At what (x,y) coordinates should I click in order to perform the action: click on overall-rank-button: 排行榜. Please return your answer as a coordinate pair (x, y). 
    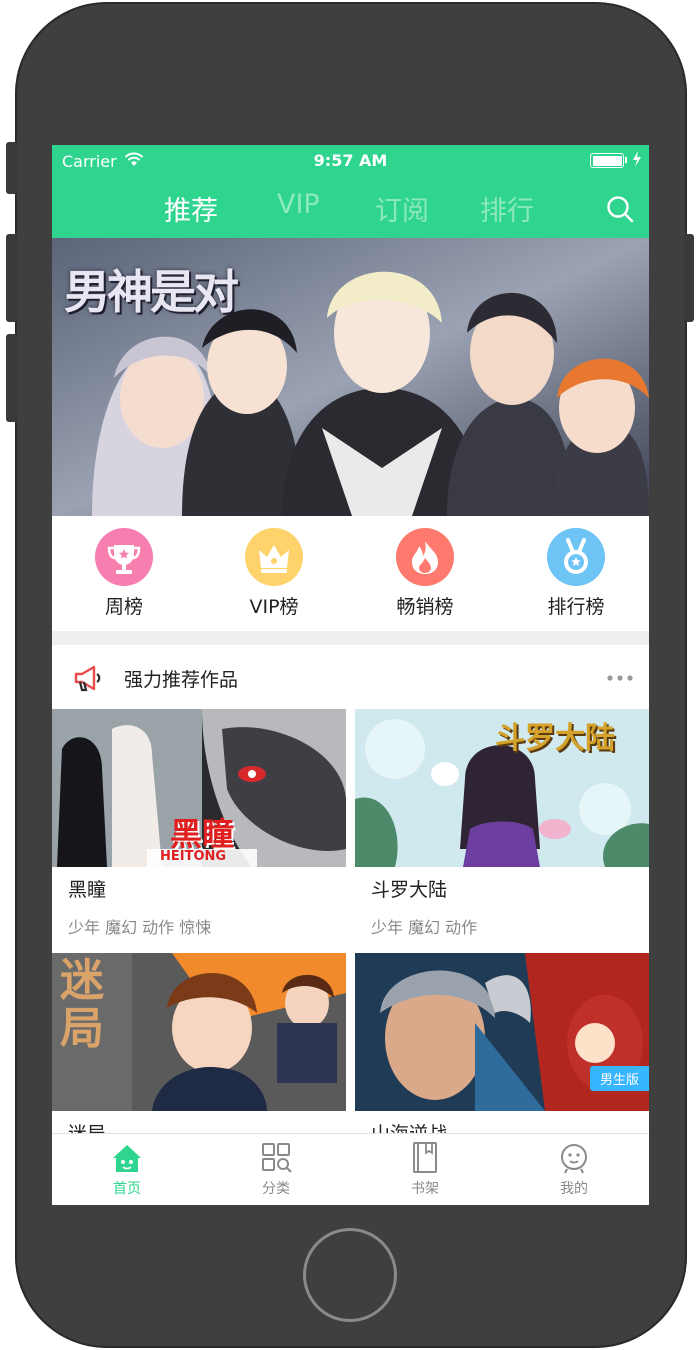
    Looking at the image, I should click on (576, 573).